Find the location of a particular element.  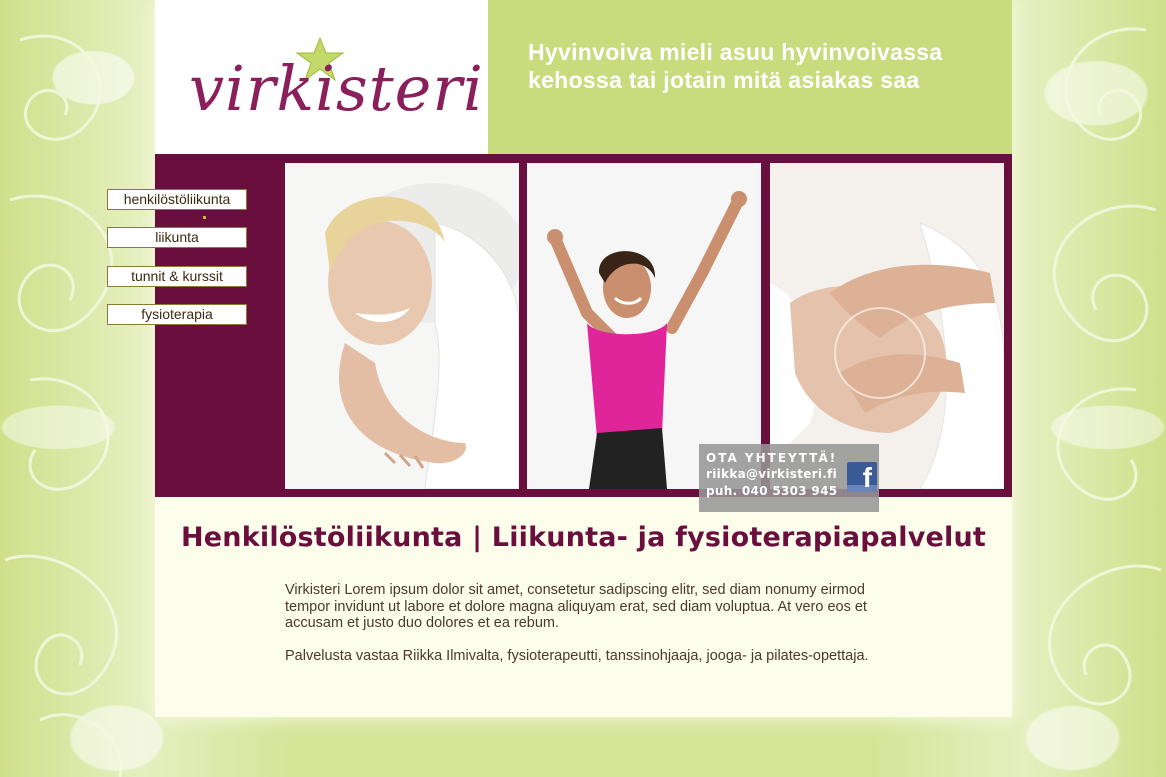

background-ornament-right is located at coordinates (1105, 366).